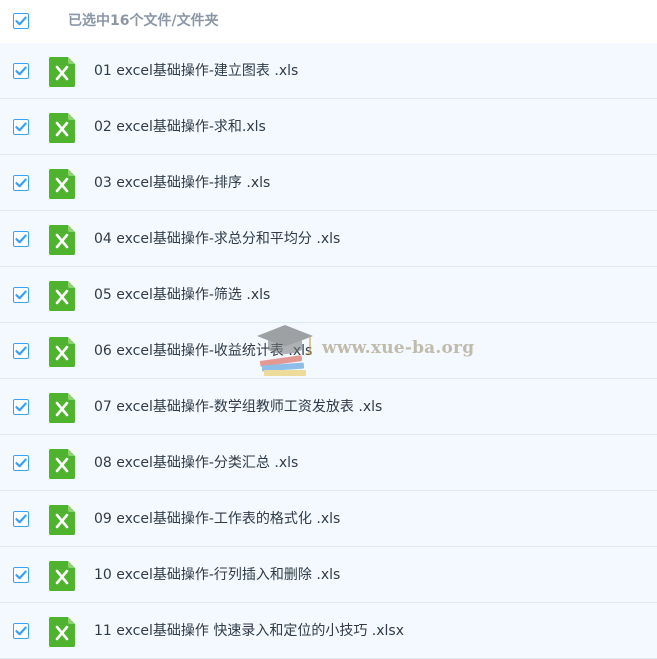 This screenshot has height=659, width=657. I want to click on file-name: 07 excel基础操作-数学组教师工资发放表 .xls, so click(238, 407).